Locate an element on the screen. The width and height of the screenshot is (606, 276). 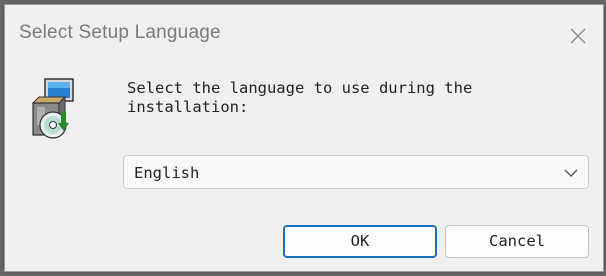
close-button is located at coordinates (580, 36).